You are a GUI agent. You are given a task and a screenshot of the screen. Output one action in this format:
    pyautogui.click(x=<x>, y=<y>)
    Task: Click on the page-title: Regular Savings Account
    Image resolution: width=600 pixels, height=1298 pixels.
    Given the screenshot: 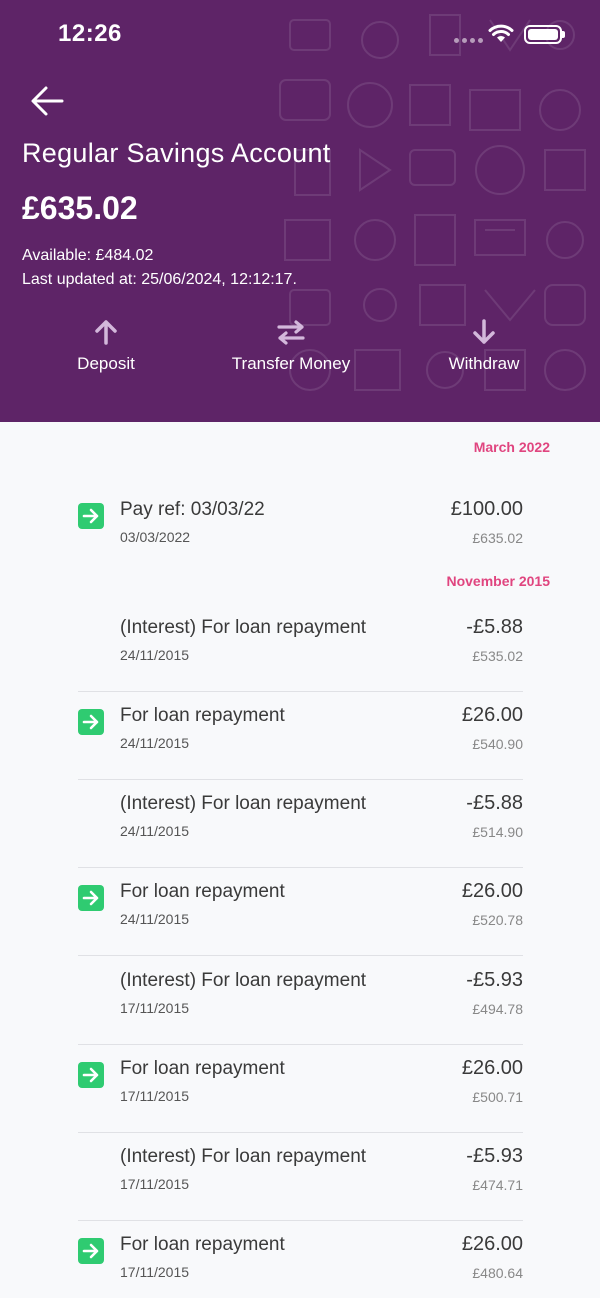 What is the action you would take?
    pyautogui.click(x=176, y=153)
    